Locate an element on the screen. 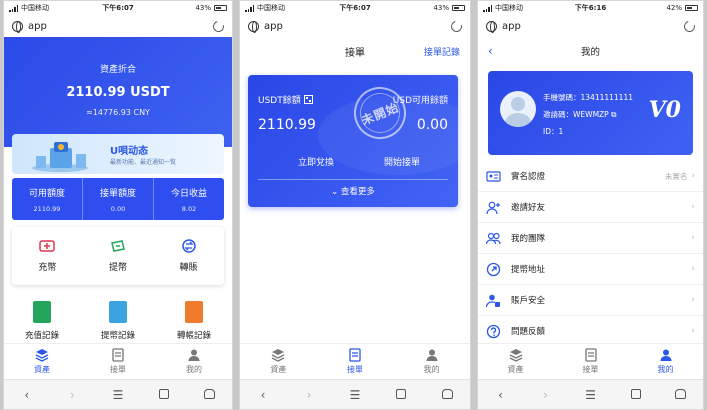 This screenshot has height=410, width=707. tab-bar: 資產 接單 我的 is located at coordinates (590, 361).